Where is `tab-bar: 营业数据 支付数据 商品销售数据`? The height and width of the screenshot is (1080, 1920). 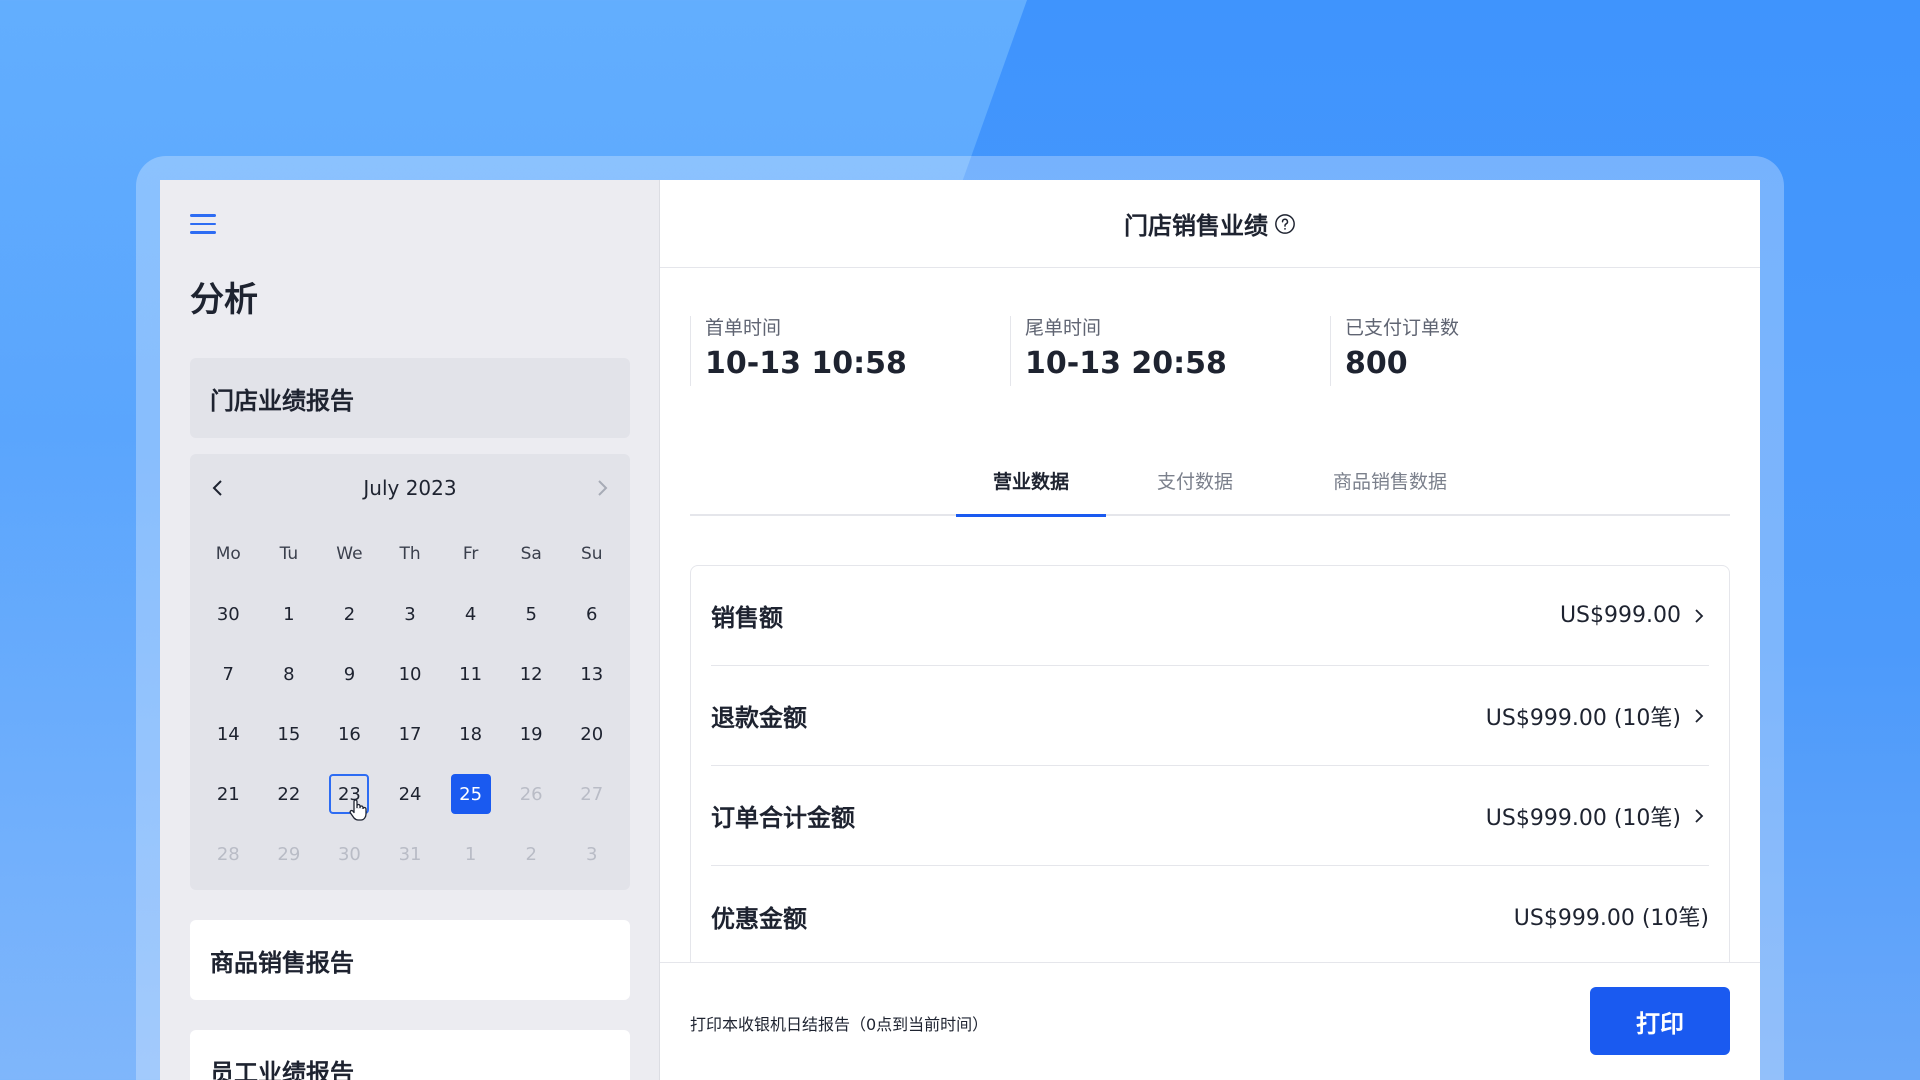
tab-bar: 营业数据 支付数据 商品销售数据 is located at coordinates (1210, 489).